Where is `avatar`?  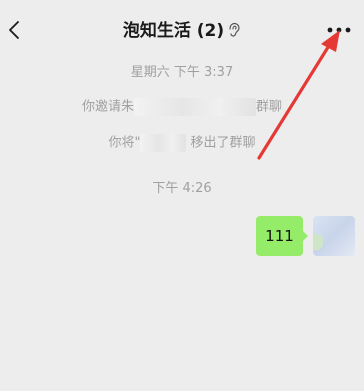
avatar is located at coordinates (334, 236).